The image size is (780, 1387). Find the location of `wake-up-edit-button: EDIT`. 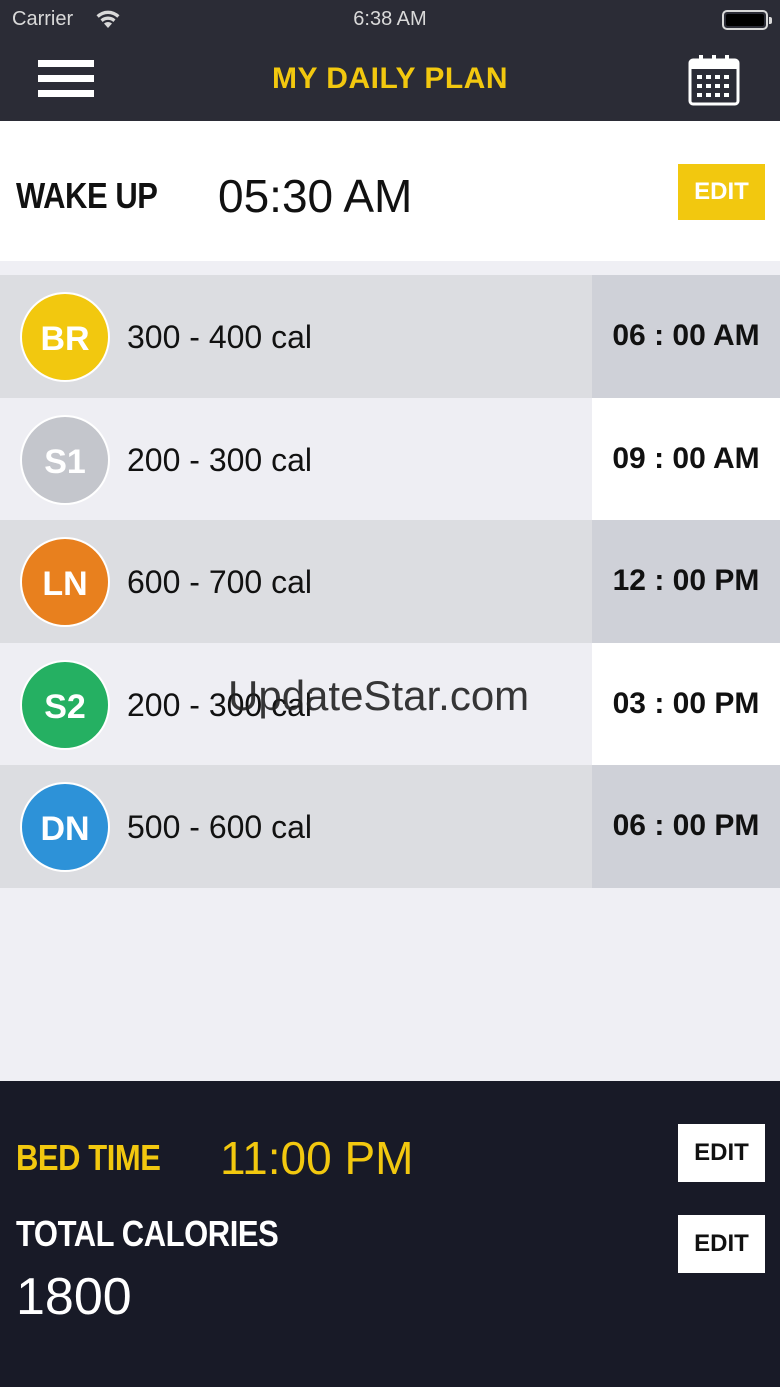

wake-up-edit-button: EDIT is located at coordinates (721, 192).